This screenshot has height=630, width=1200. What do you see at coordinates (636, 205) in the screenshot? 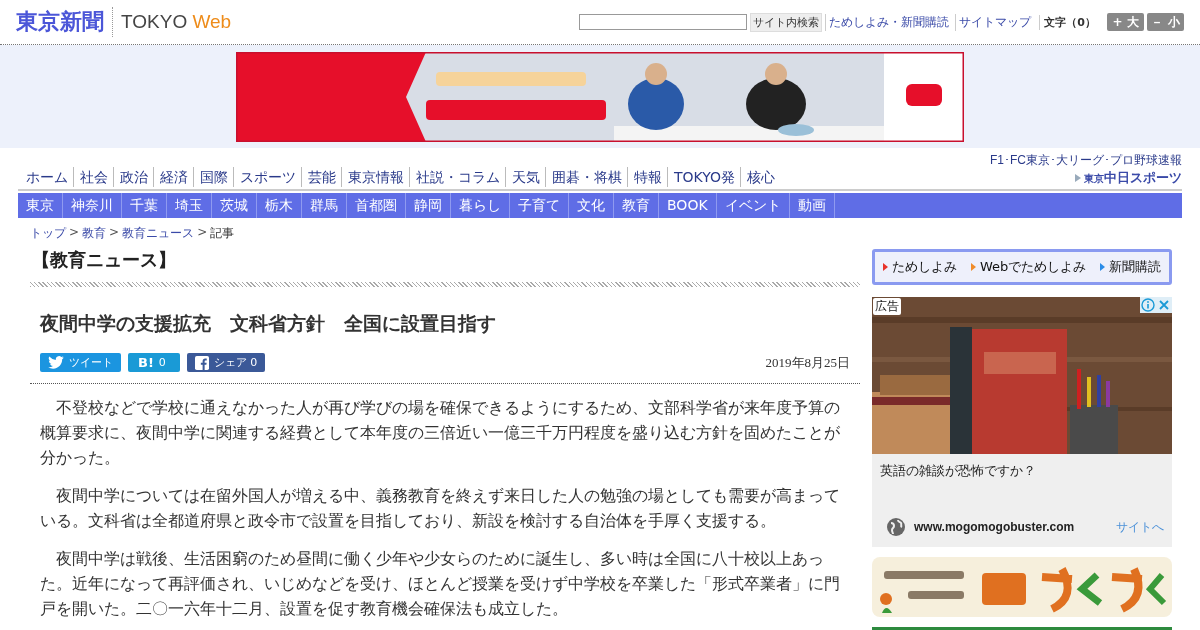
I see `category-tab: 教育` at bounding box center [636, 205].